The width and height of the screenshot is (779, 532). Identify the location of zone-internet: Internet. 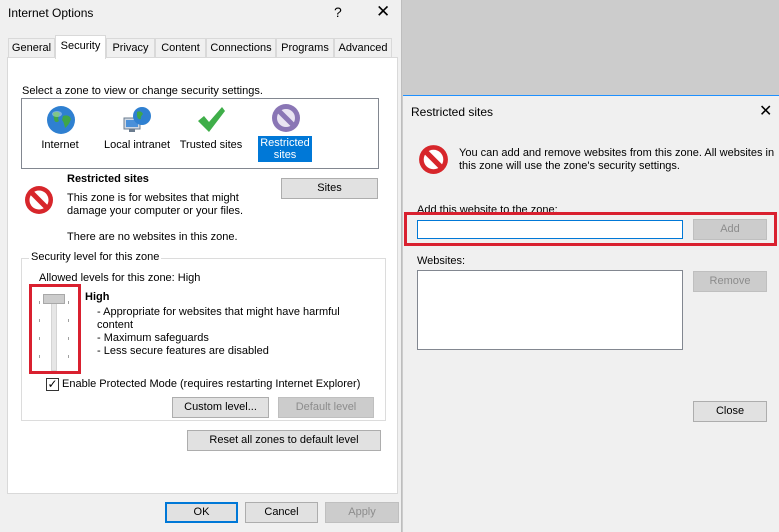
(60, 129).